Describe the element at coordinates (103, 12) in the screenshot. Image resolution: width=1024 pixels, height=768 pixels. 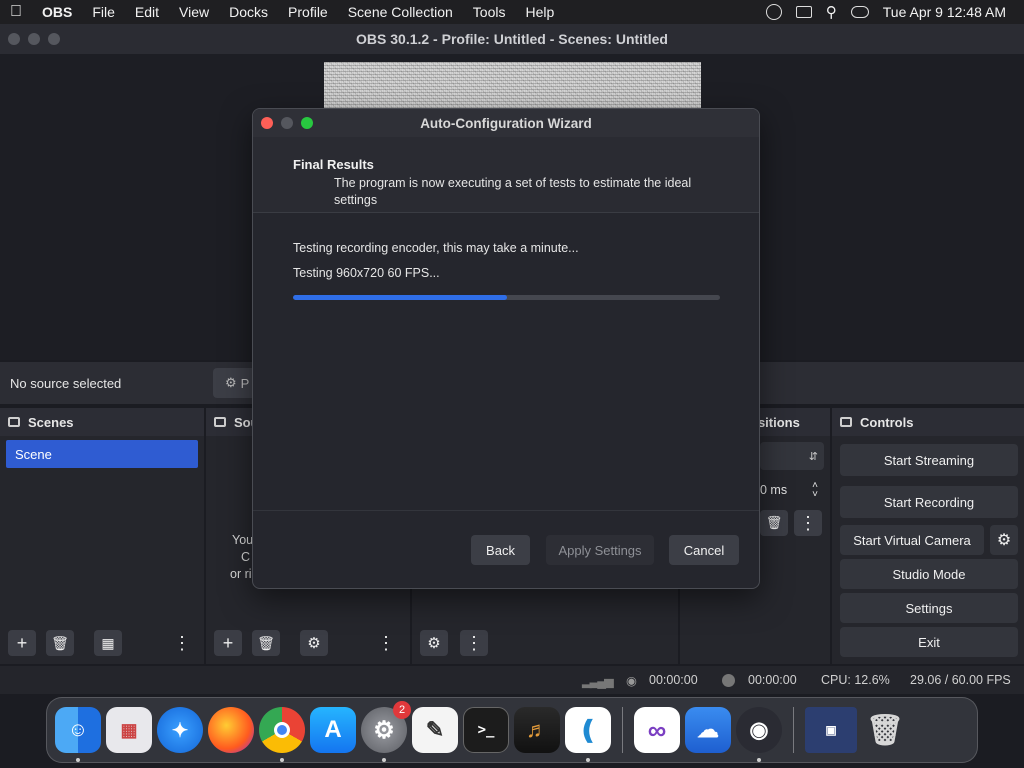
I see `menu-file: File` at that location.